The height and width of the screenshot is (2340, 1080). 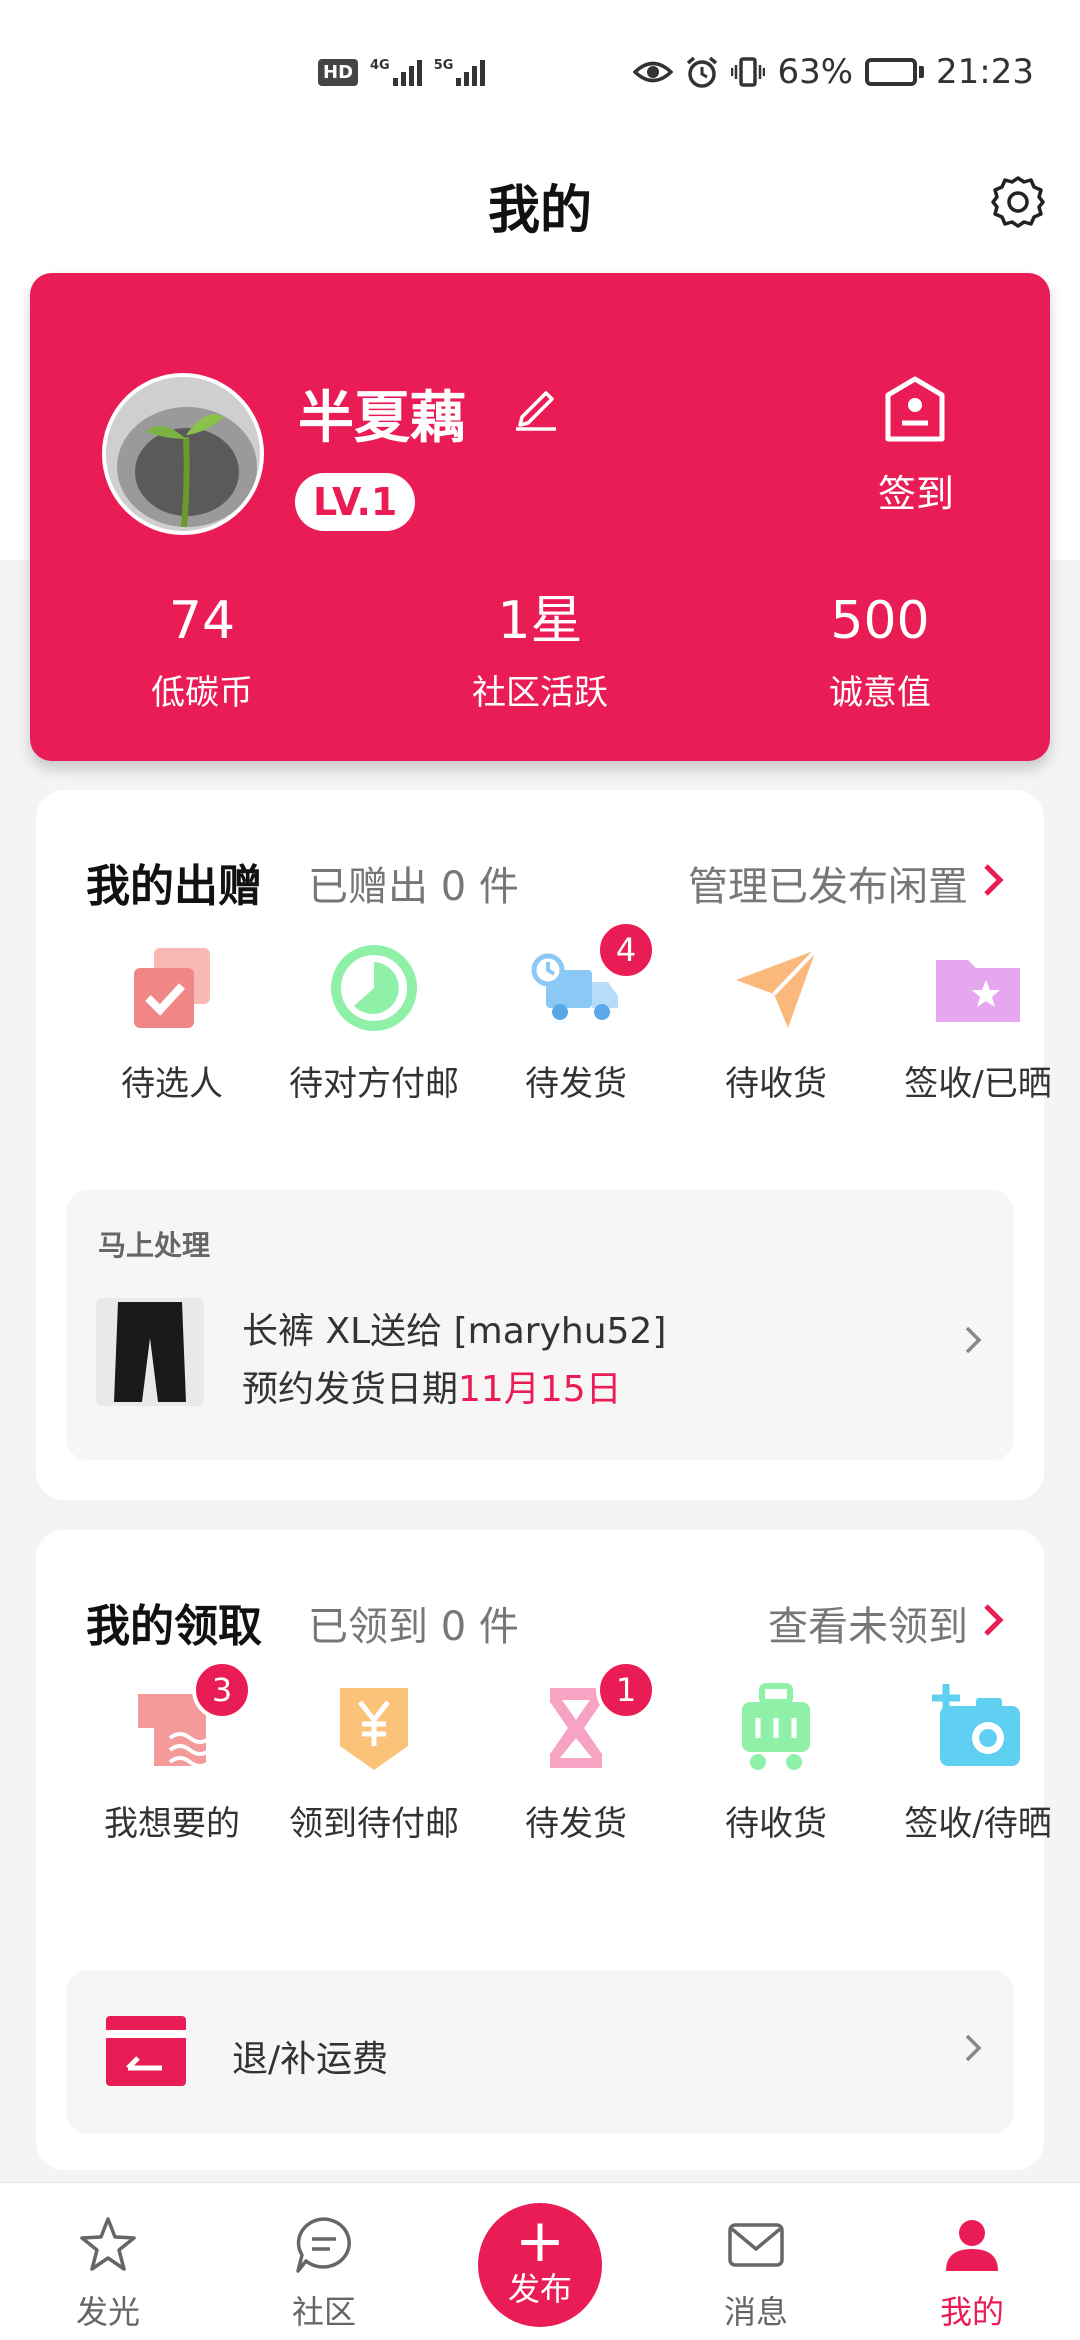 I want to click on publish-button: + 发布, so click(x=540, y=2265).